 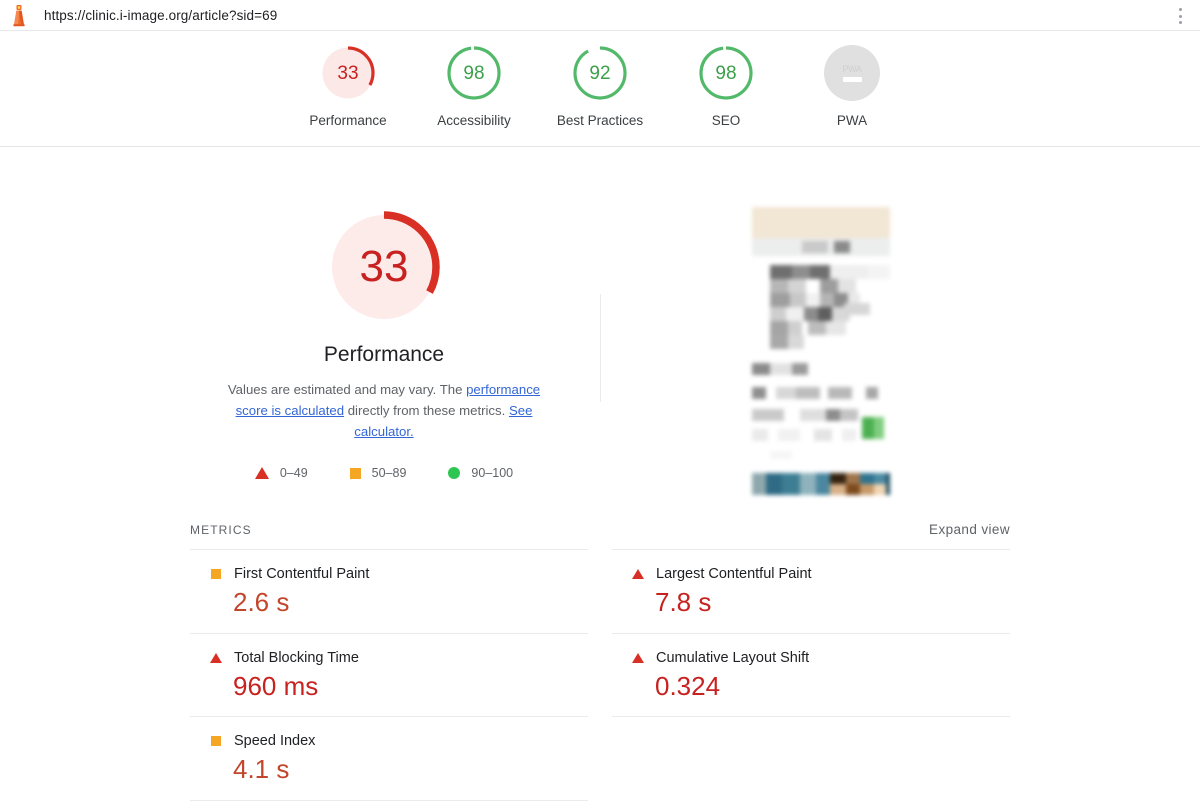 I want to click on score-gauge-pwa: PWA PWA, so click(x=852, y=86).